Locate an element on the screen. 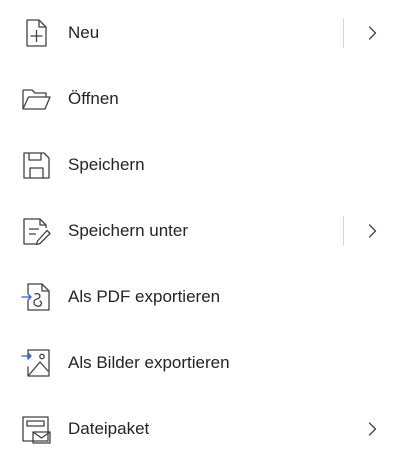 The height and width of the screenshot is (459, 419). menu-item-label: Öffnen is located at coordinates (93, 98).